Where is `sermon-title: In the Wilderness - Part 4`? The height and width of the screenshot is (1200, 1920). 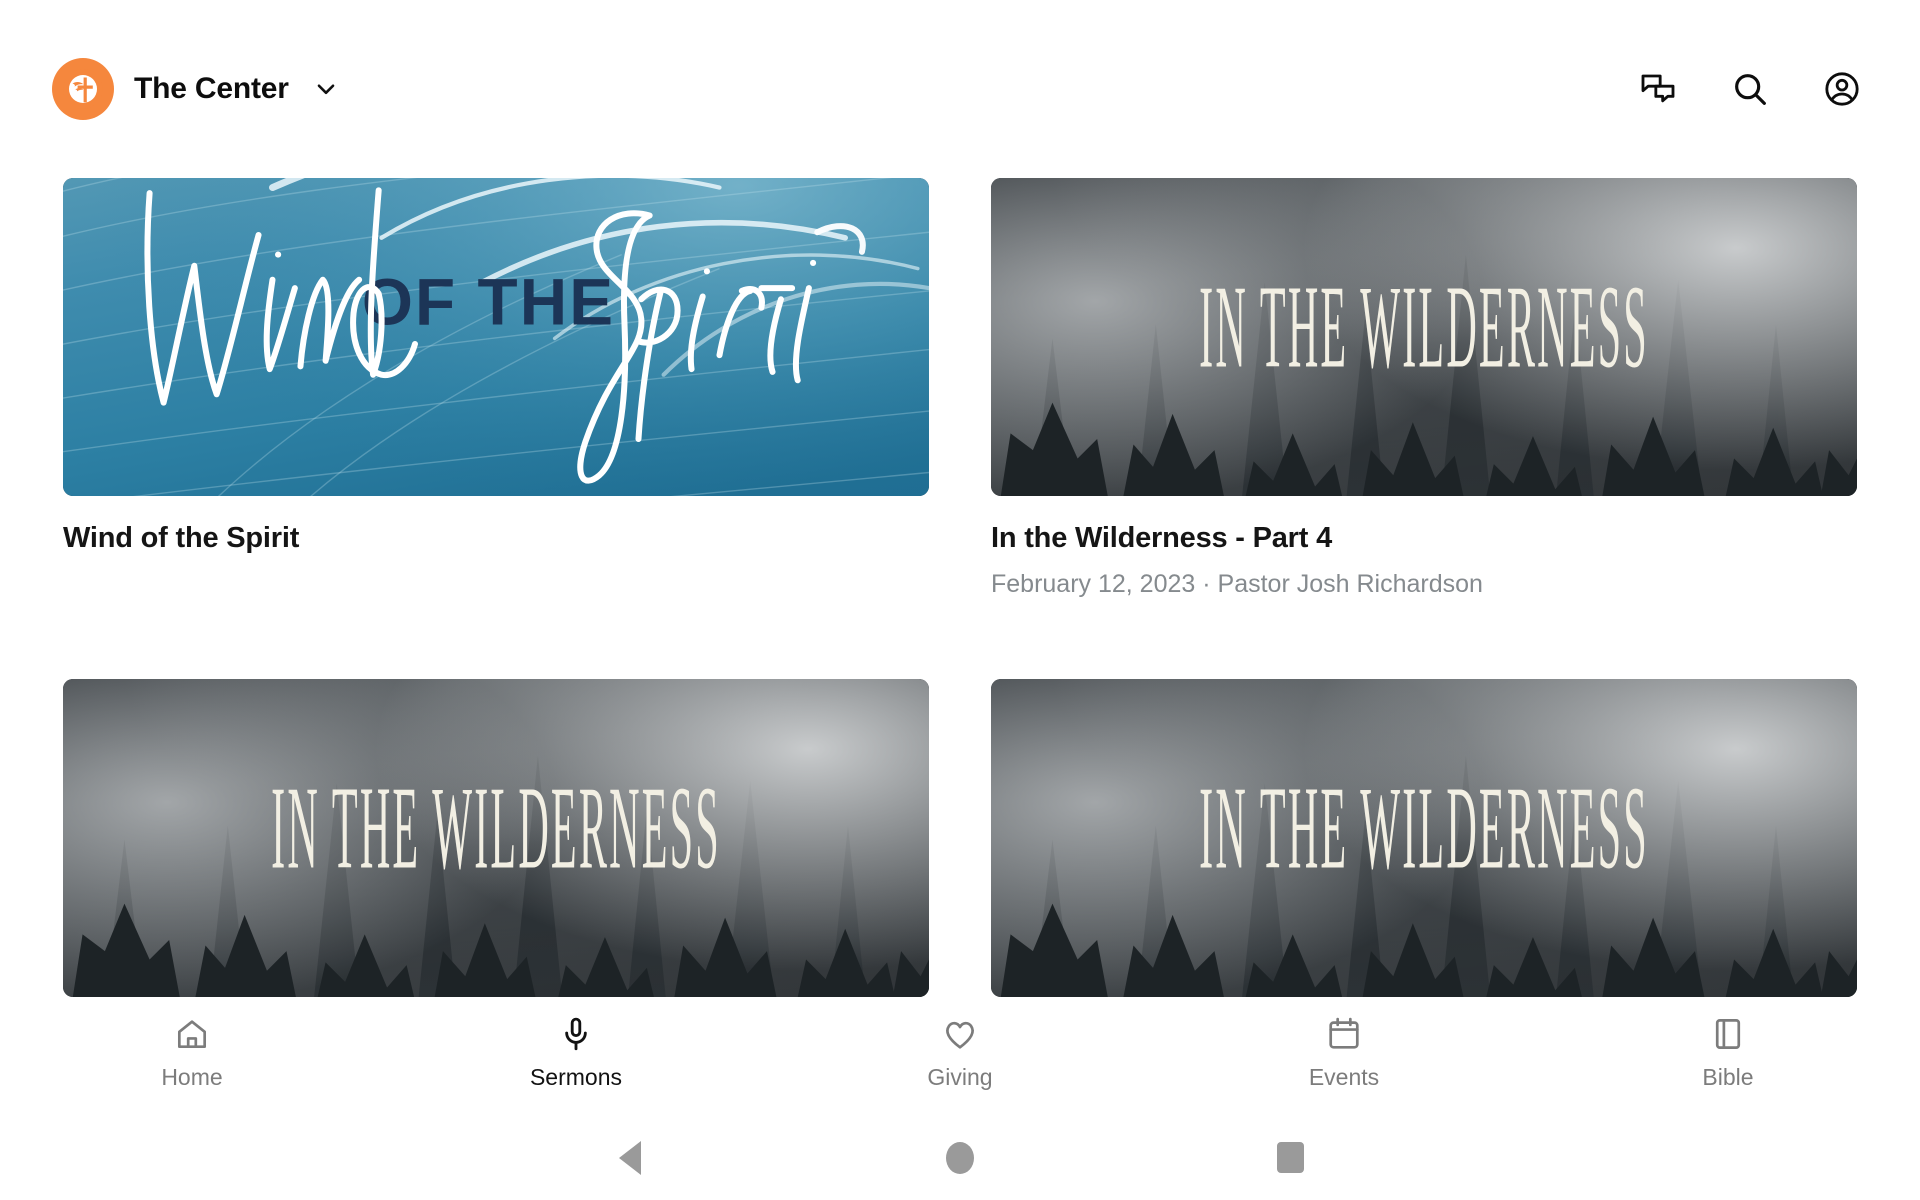
sermon-title: In the Wilderness - Part 4 is located at coordinates (1162, 538).